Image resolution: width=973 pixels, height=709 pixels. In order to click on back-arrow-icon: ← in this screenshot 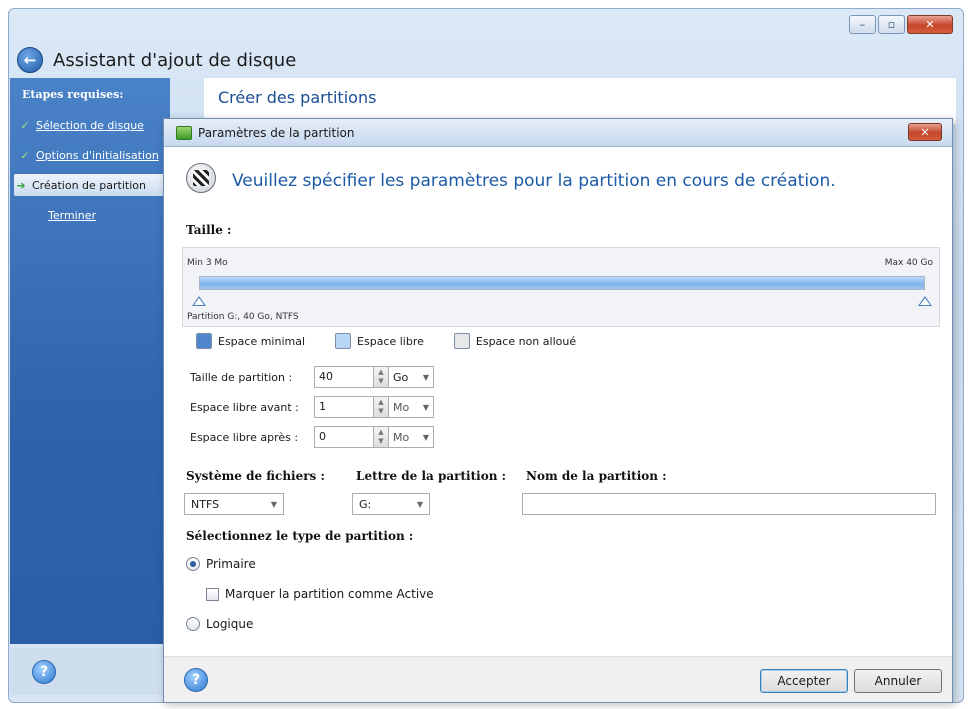, I will do `click(30, 60)`.